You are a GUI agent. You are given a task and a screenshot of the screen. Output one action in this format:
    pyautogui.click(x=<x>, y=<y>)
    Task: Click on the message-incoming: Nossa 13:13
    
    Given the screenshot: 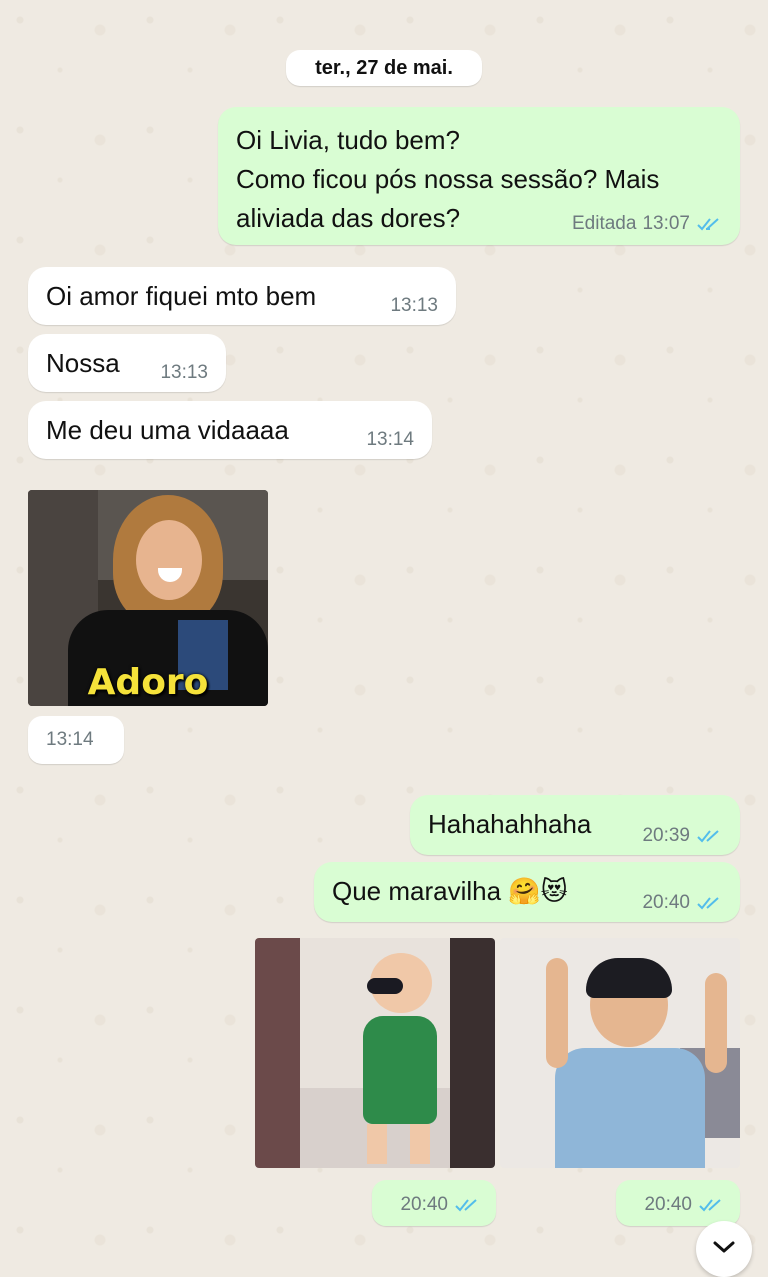 What is the action you would take?
    pyautogui.click(x=127, y=363)
    